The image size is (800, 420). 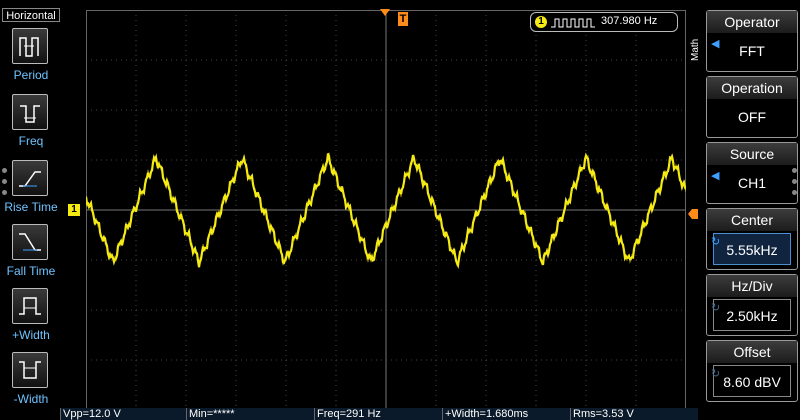 What do you see at coordinates (795, 183) in the screenshot?
I see `right-scroll-indicator` at bounding box center [795, 183].